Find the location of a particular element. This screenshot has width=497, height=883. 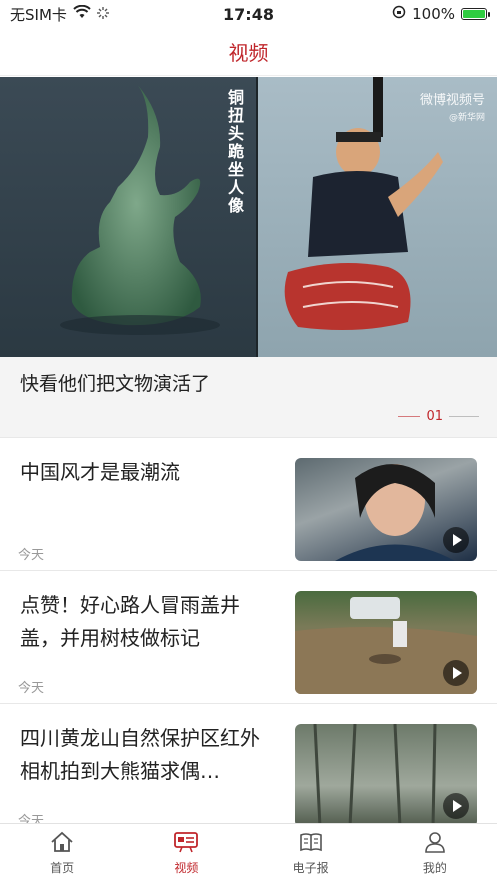

item-title: 中国风才是最潮流 is located at coordinates (100, 472).